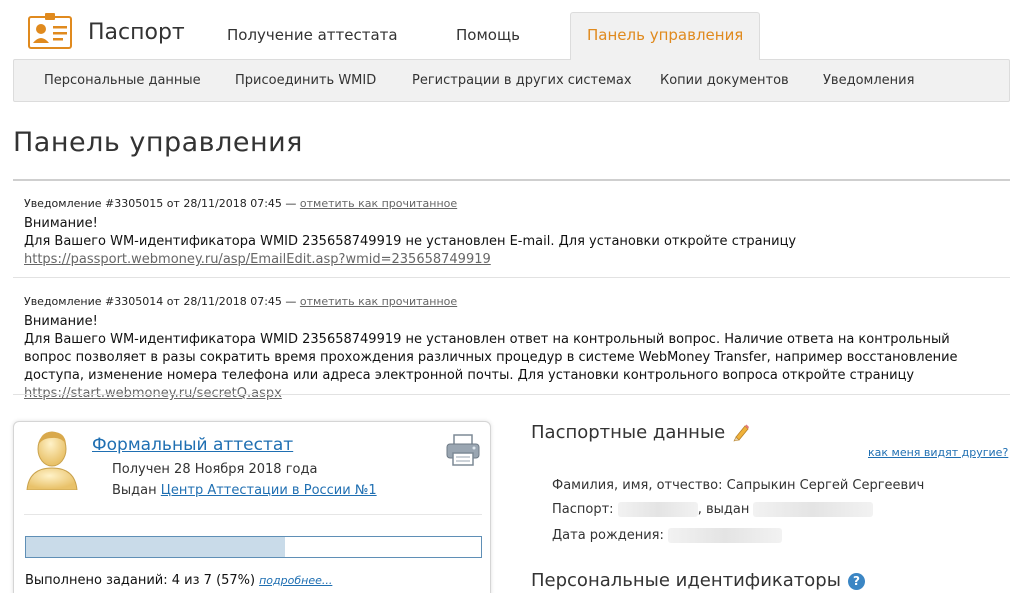 The image size is (1024, 593). I want to click on passport-issuer-redacted, so click(813, 509).